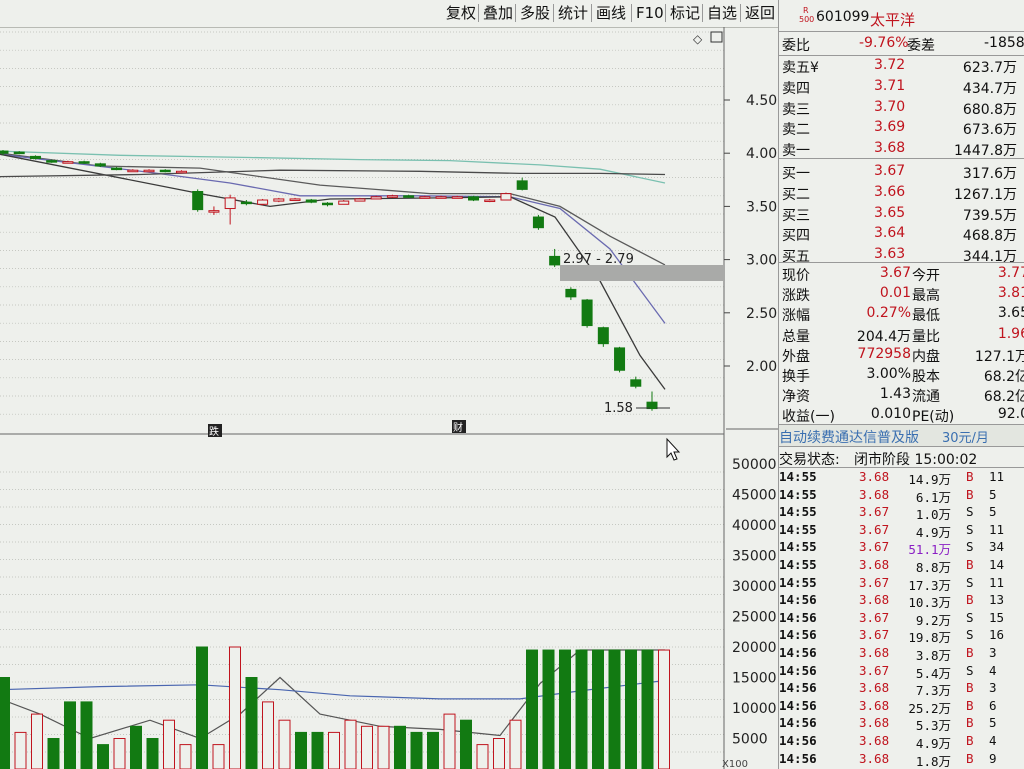  What do you see at coordinates (901, 127) in the screenshot?
I see `ask-row: 卖二 3.69 673.6万` at bounding box center [901, 127].